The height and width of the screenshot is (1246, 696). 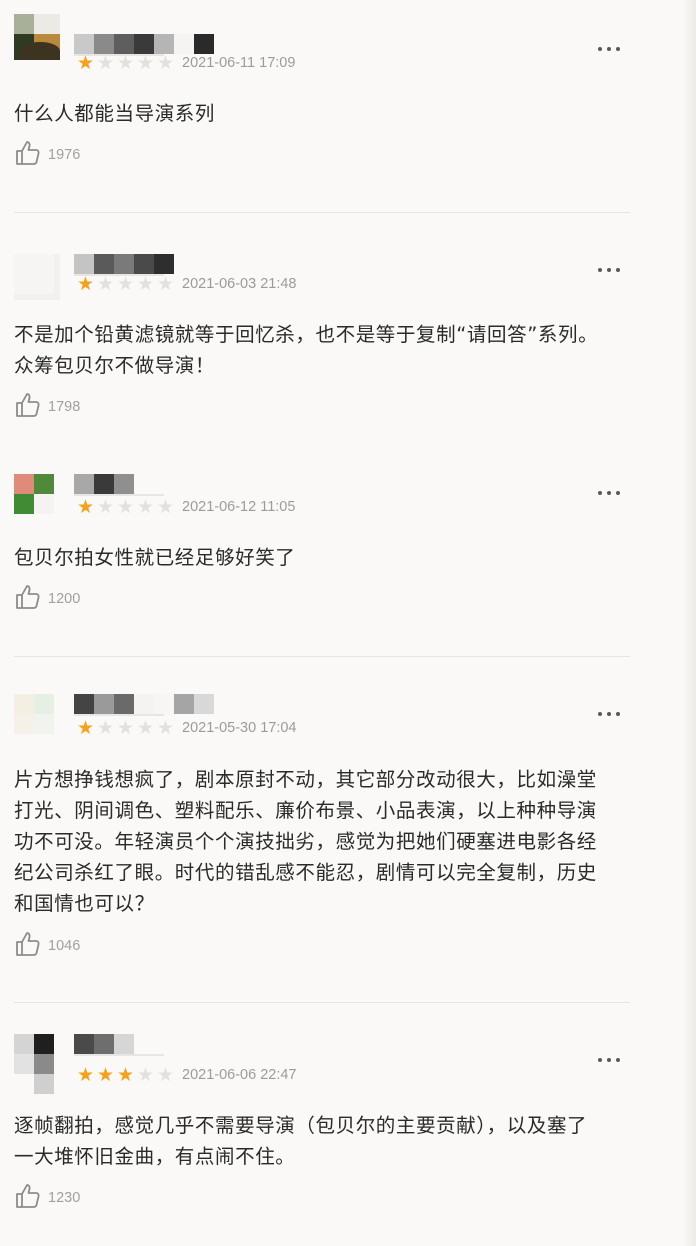 What do you see at coordinates (239, 728) in the screenshot?
I see `comment-date: 2021-05-30 17:04` at bounding box center [239, 728].